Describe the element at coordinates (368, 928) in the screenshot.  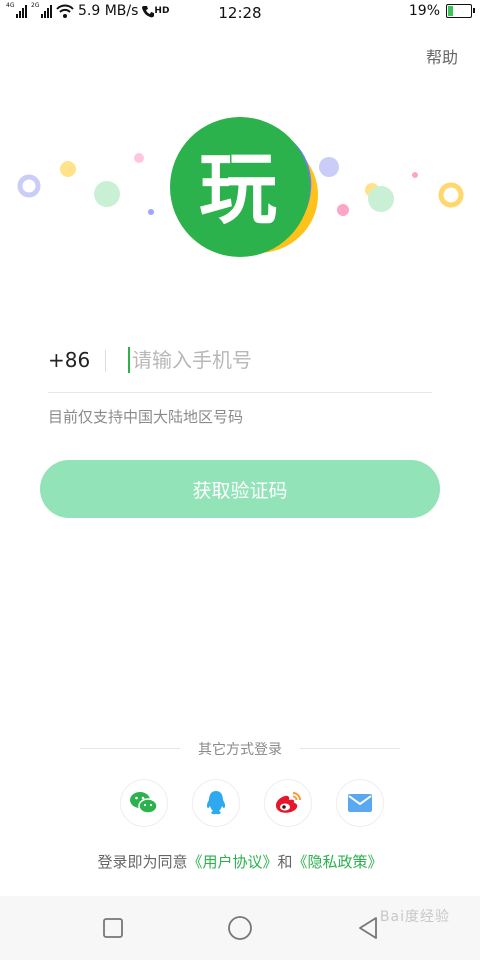
I see `back-triangle-icon` at that location.